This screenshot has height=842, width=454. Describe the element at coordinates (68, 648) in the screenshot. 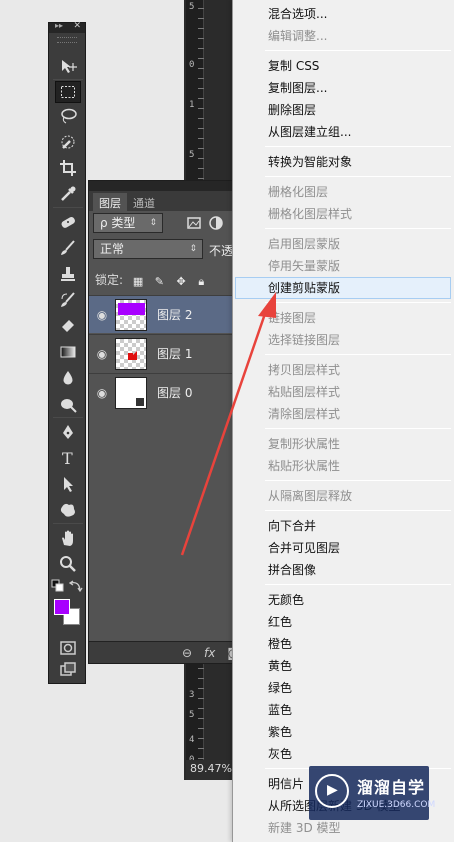

I see `quick-mask-icon` at that location.